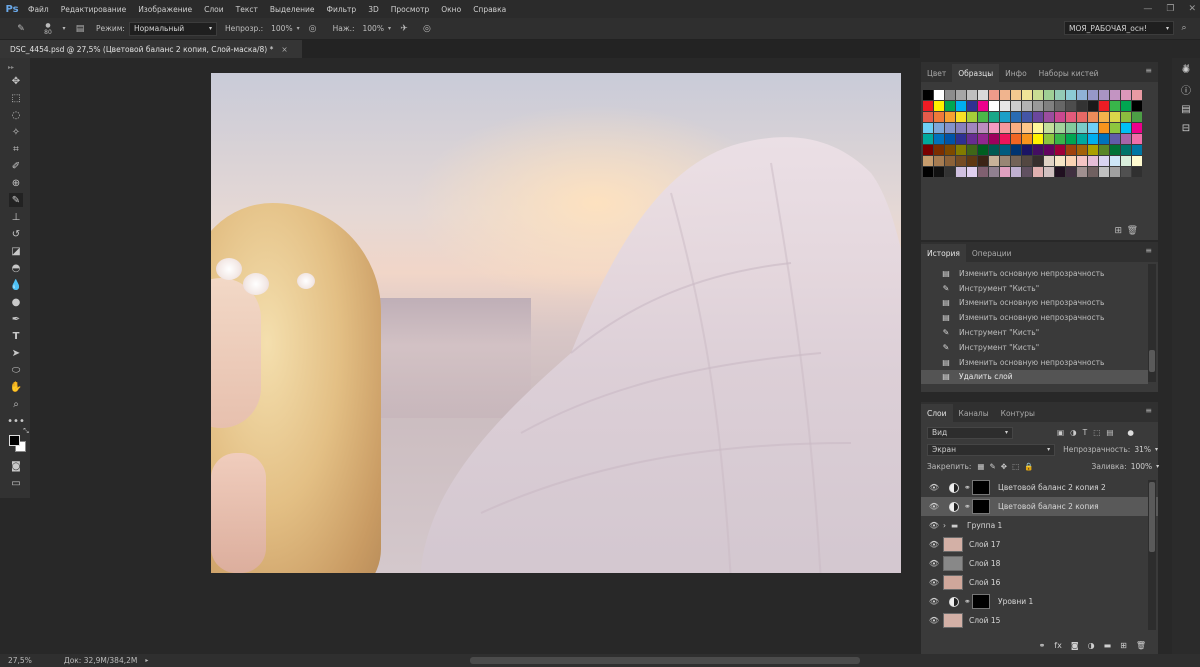  I want to click on blur-tool-icon: 💧, so click(16, 285).